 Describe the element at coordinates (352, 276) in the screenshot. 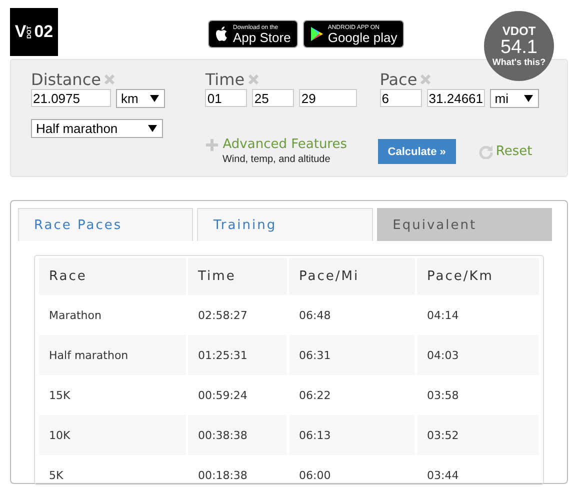

I see `column-header: Pace/Mi` at that location.